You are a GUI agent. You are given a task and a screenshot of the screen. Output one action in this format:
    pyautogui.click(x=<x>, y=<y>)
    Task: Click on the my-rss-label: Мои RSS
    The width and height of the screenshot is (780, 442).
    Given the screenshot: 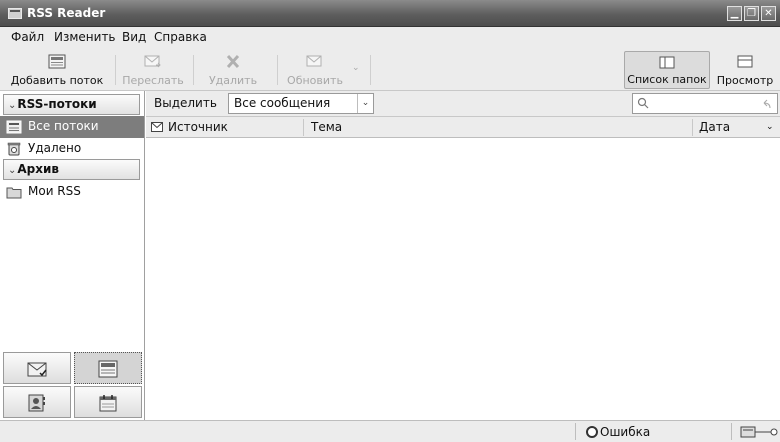 What is the action you would take?
    pyautogui.click(x=54, y=191)
    